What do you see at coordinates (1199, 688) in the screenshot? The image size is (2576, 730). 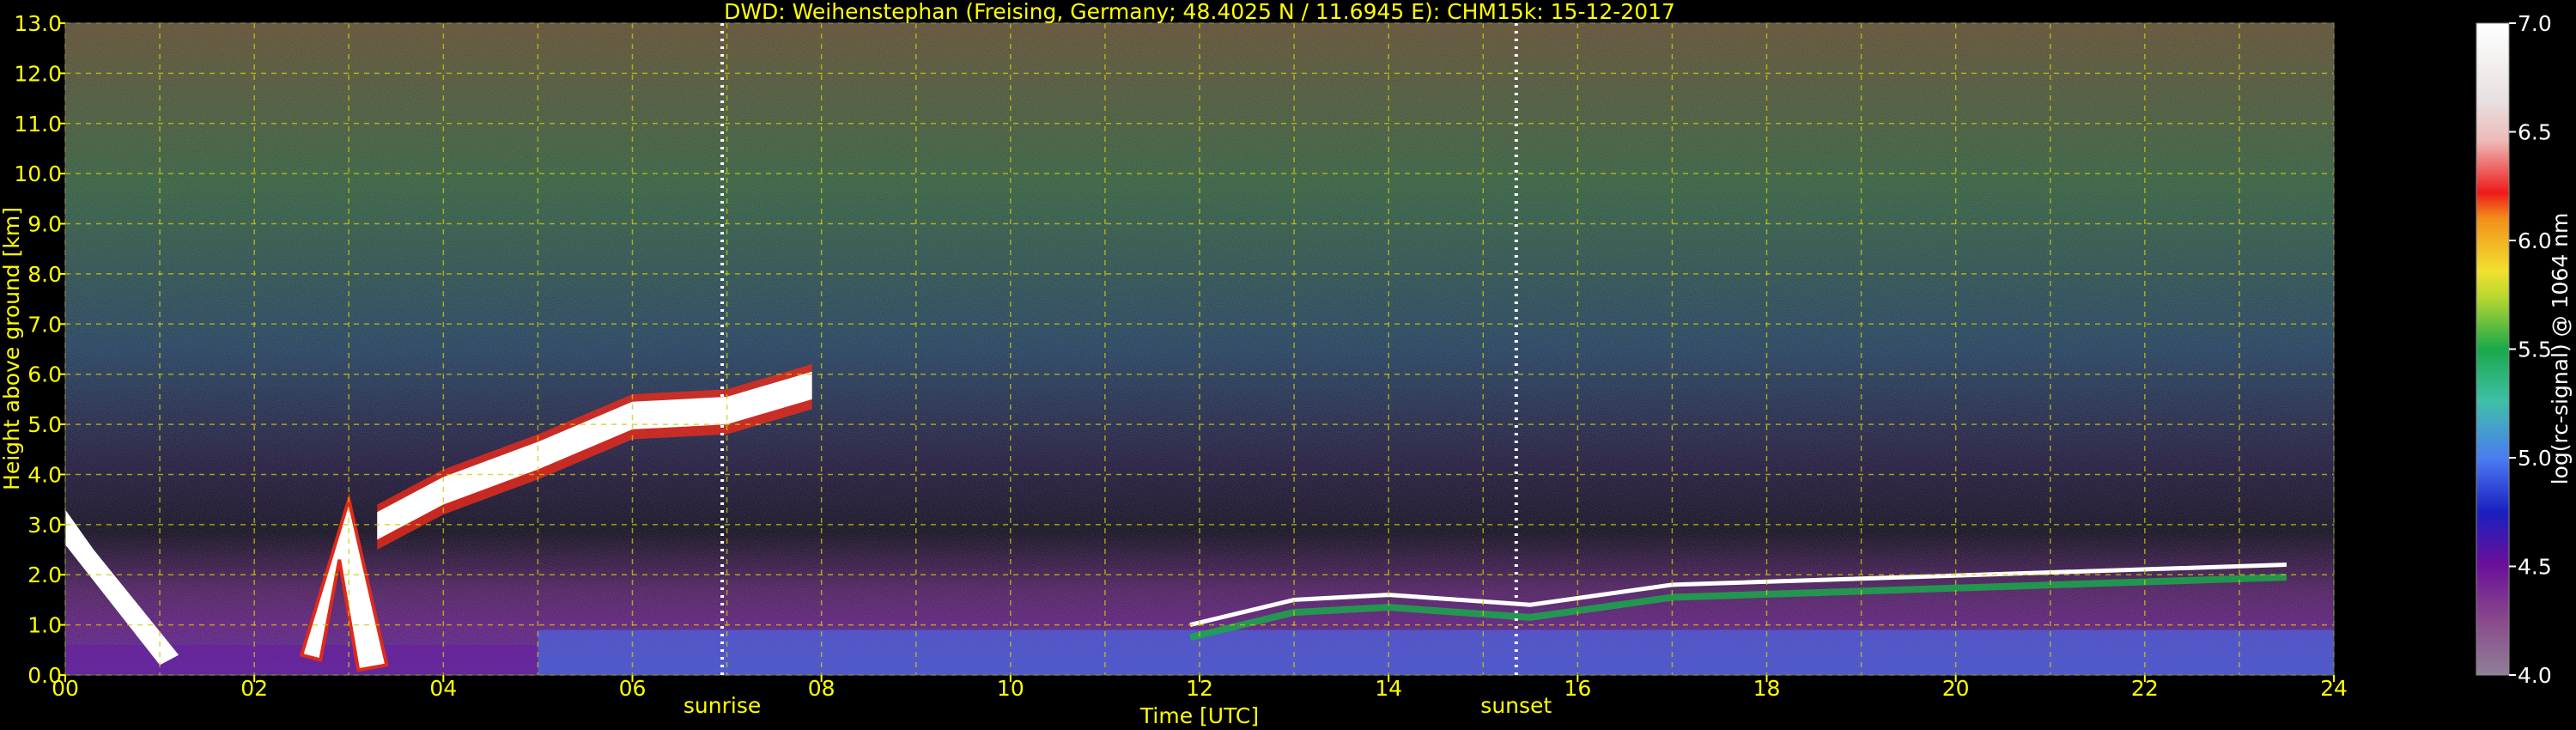 I see `x-tick-label: 12` at bounding box center [1199, 688].